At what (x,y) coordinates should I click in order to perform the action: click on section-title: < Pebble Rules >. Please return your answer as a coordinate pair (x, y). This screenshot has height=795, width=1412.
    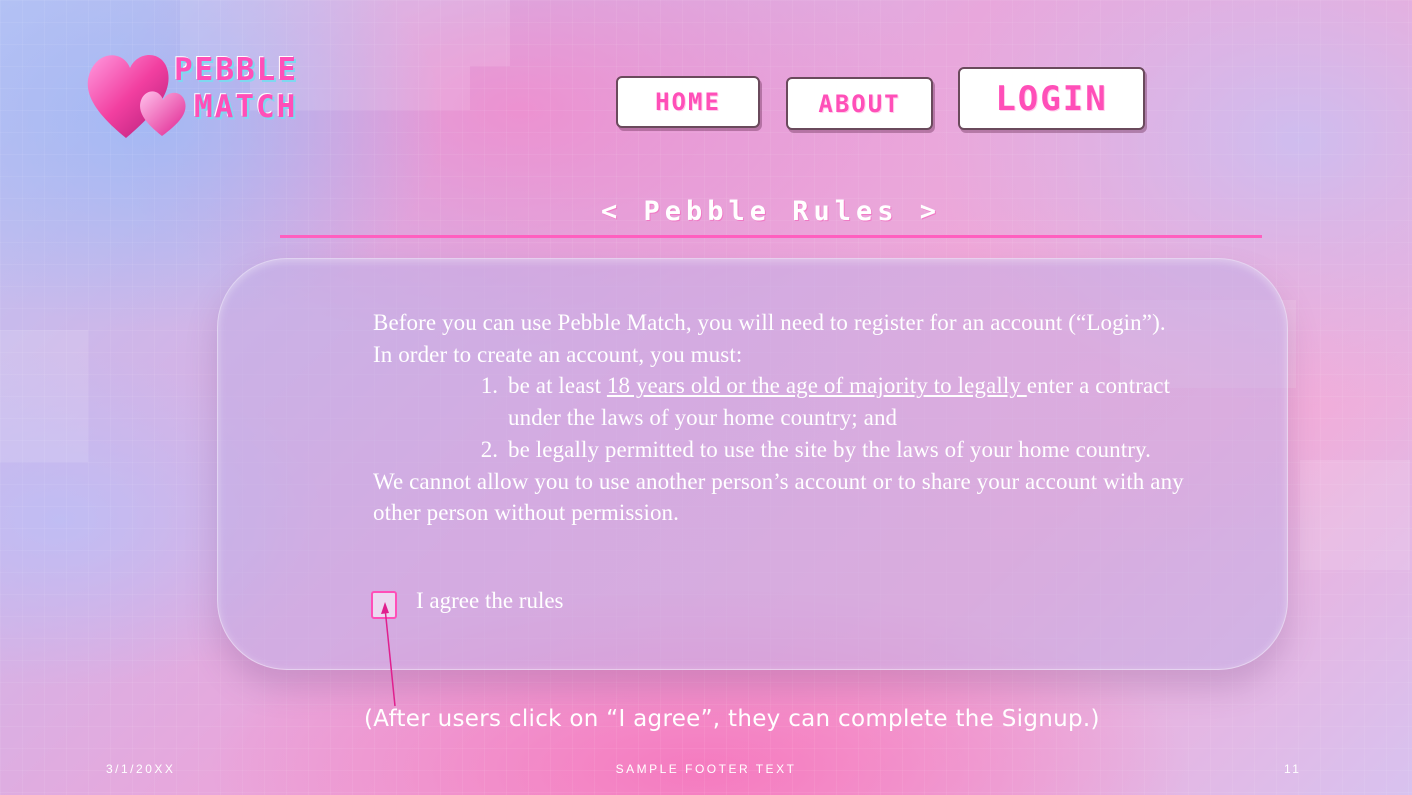
    Looking at the image, I should click on (771, 211).